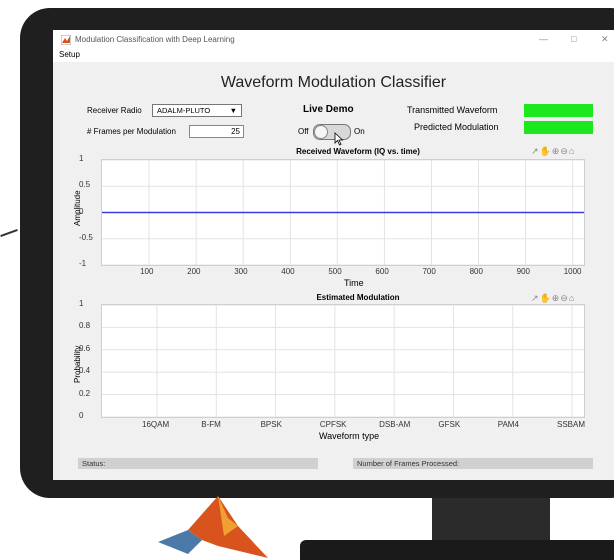  What do you see at coordinates (333, 424) in the screenshot?
I see `x-tick-label: CPFSK` at bounding box center [333, 424].